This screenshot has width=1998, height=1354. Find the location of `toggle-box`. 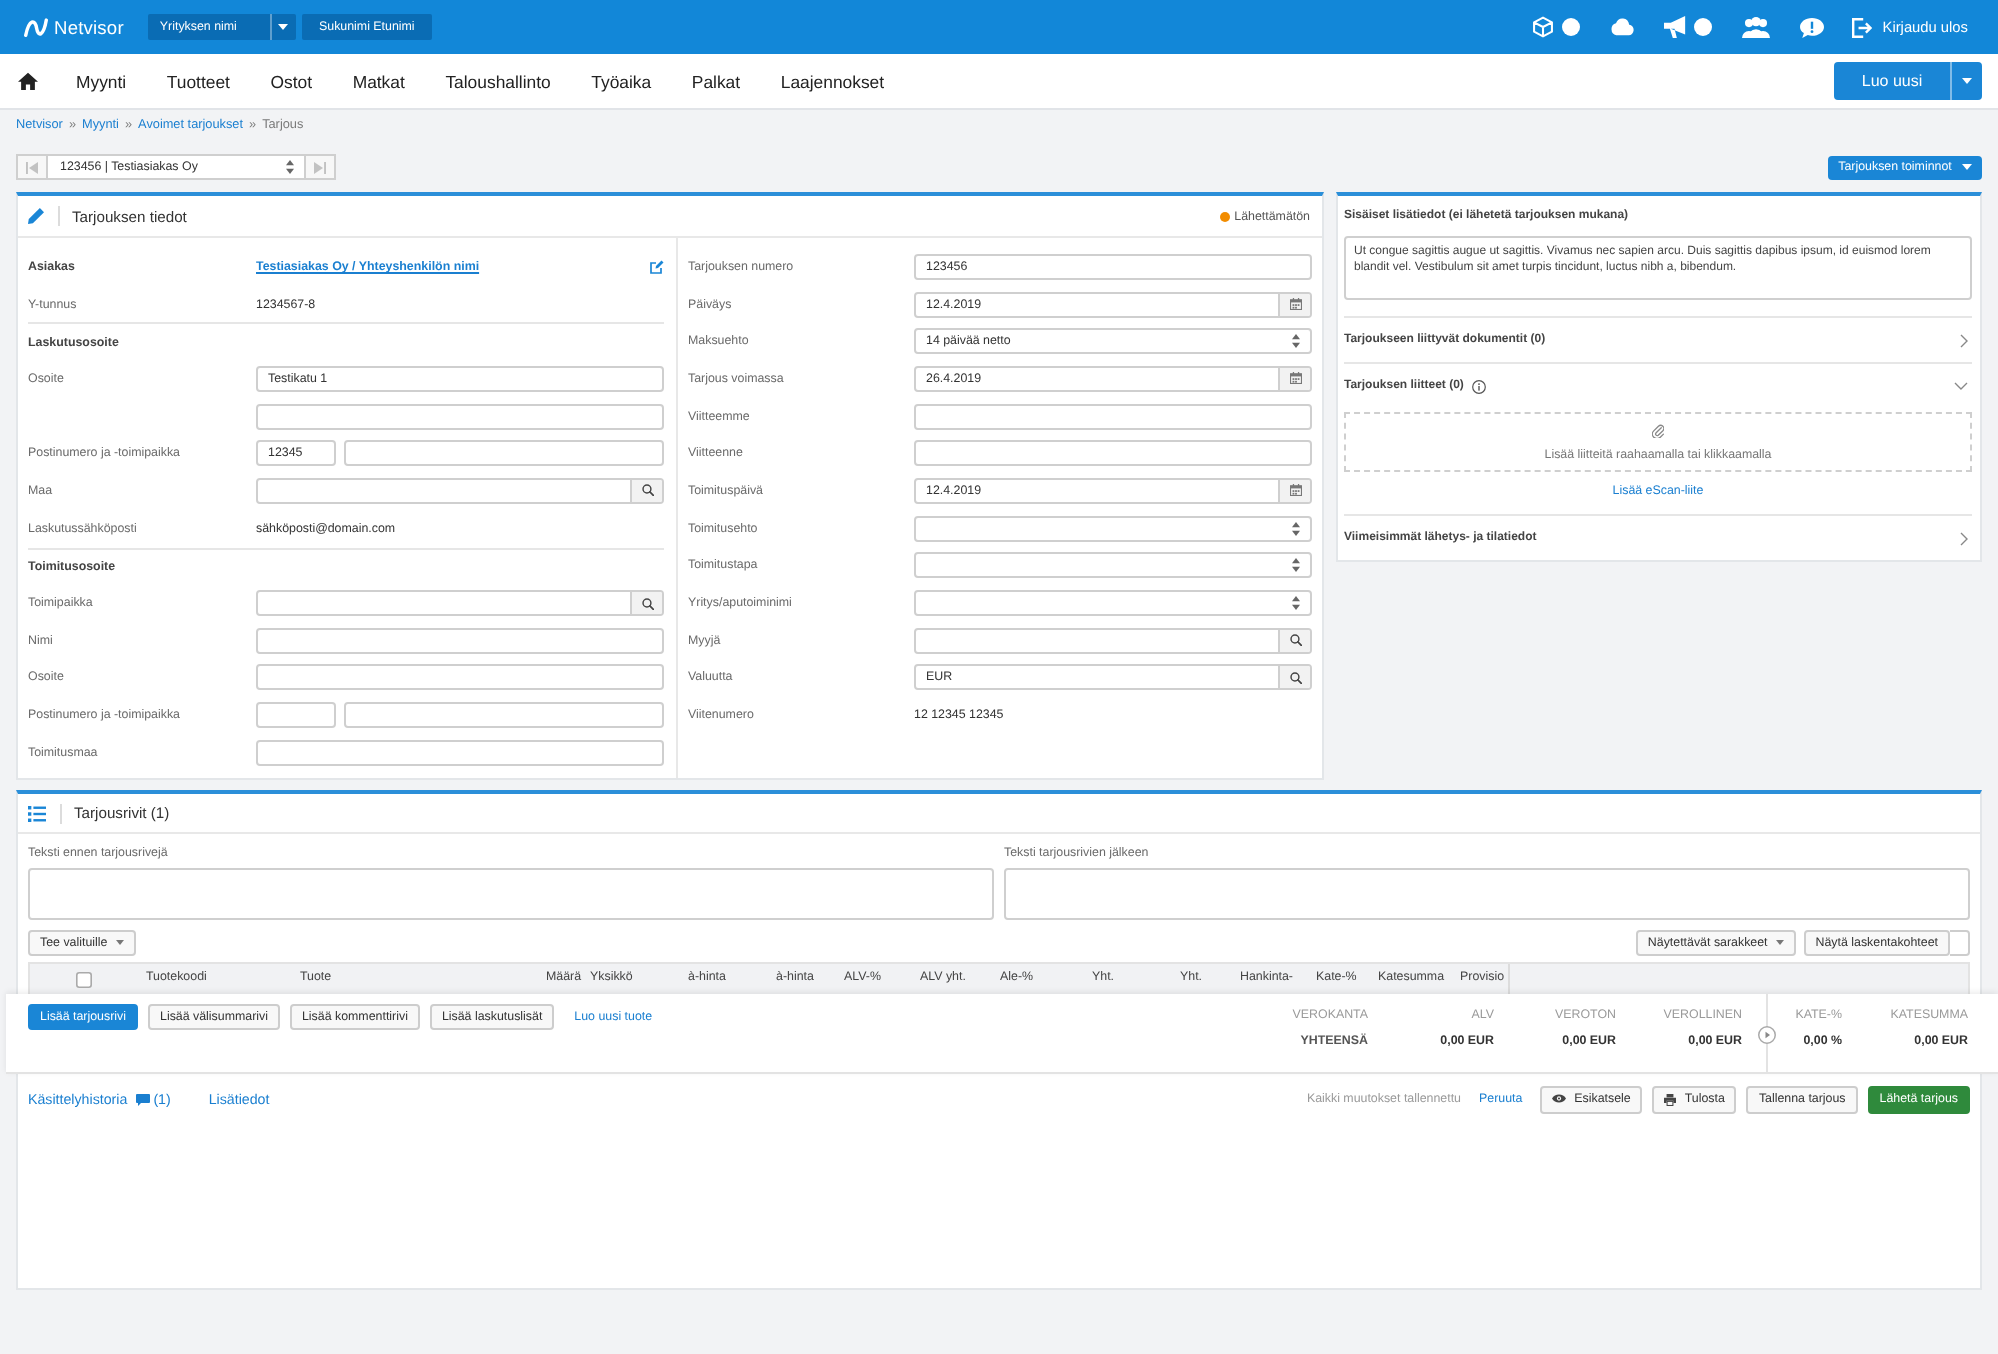

toggle-box is located at coordinates (1960, 943).